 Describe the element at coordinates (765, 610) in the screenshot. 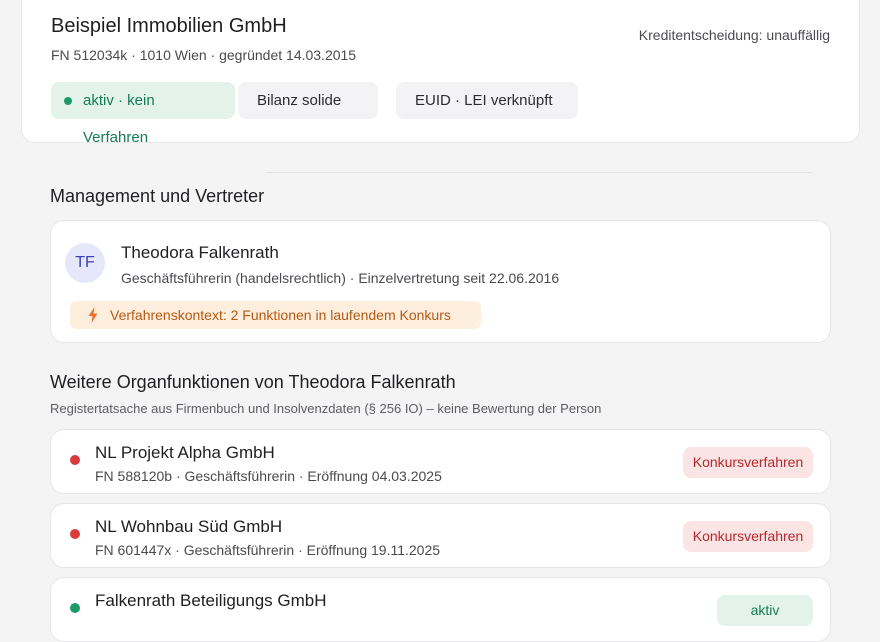

I see `status-badge: aktiv` at that location.